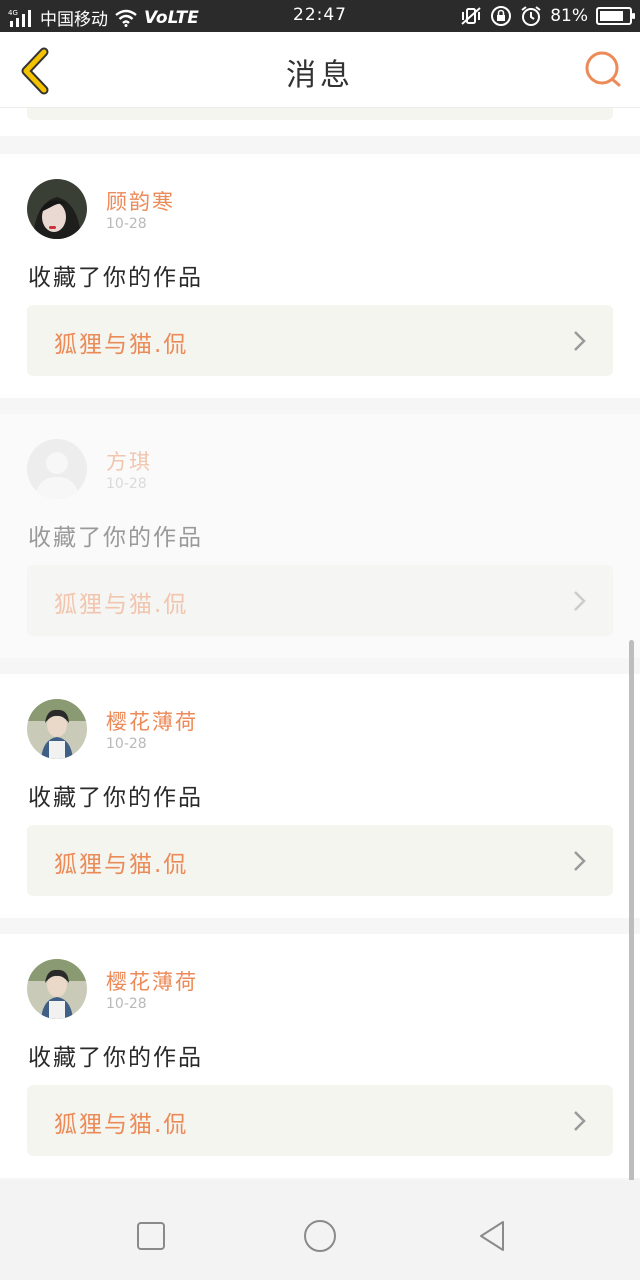 The image size is (640, 1280). I want to click on list-item-partial, so click(320, 122).